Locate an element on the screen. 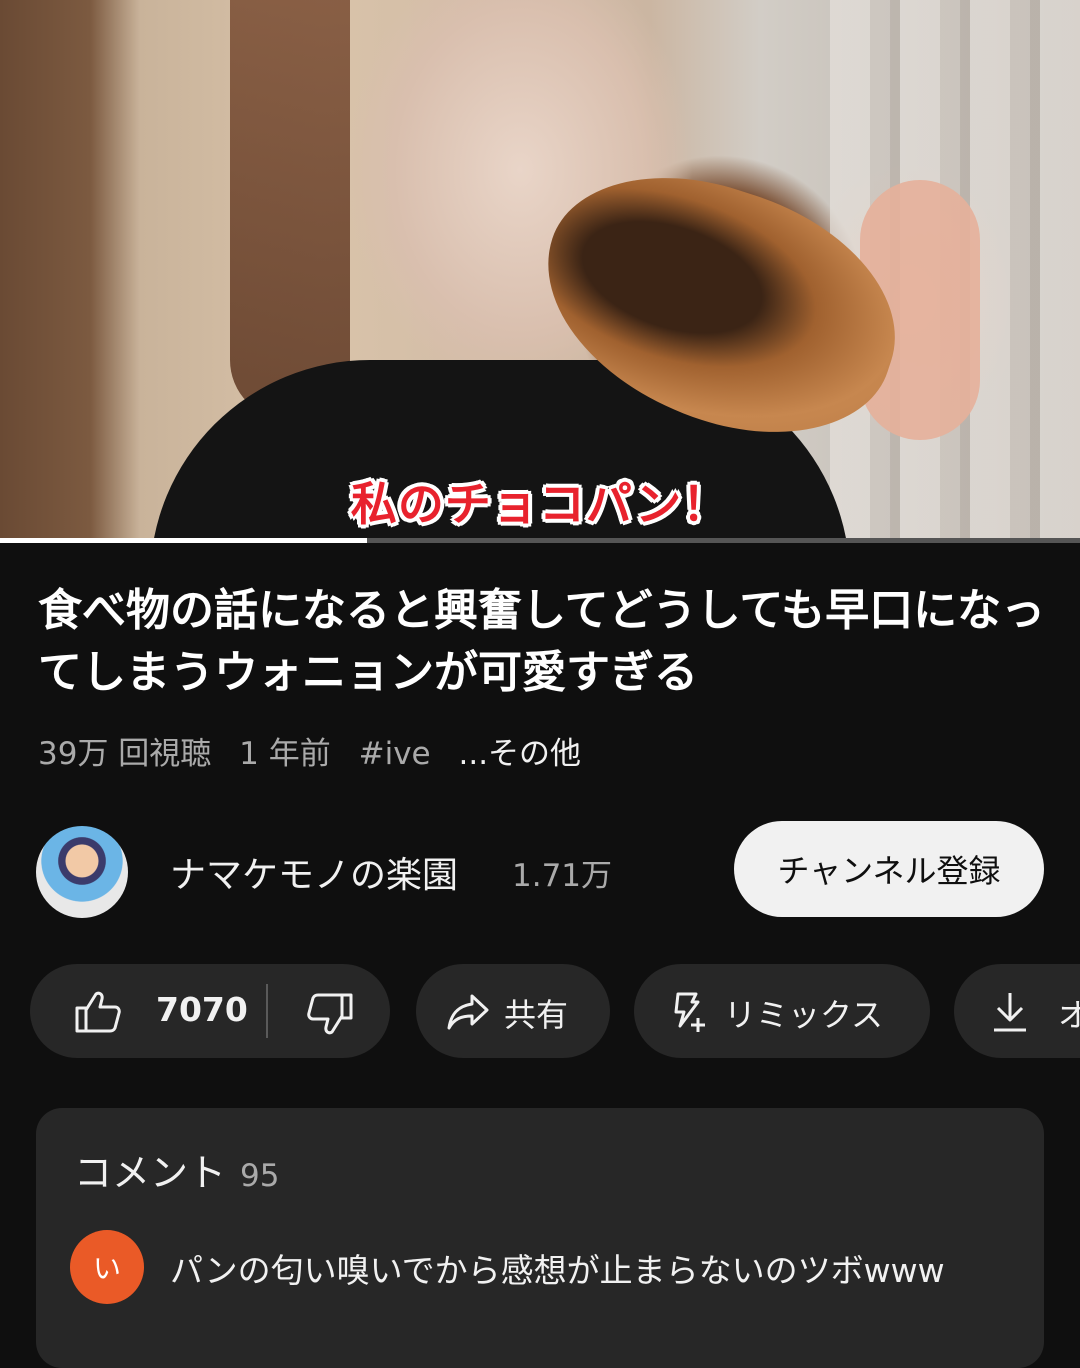 The width and height of the screenshot is (1080, 1368). channel-row: ナマケモノの楽園 1.71万 チャンネル登録 is located at coordinates (541, 869).